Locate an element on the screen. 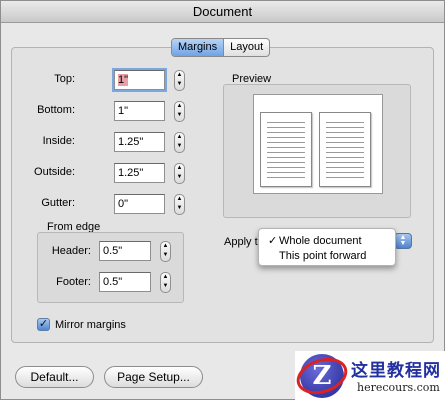 Image resolution: width=445 pixels, height=400 pixels. preview-left-page is located at coordinates (286, 149).